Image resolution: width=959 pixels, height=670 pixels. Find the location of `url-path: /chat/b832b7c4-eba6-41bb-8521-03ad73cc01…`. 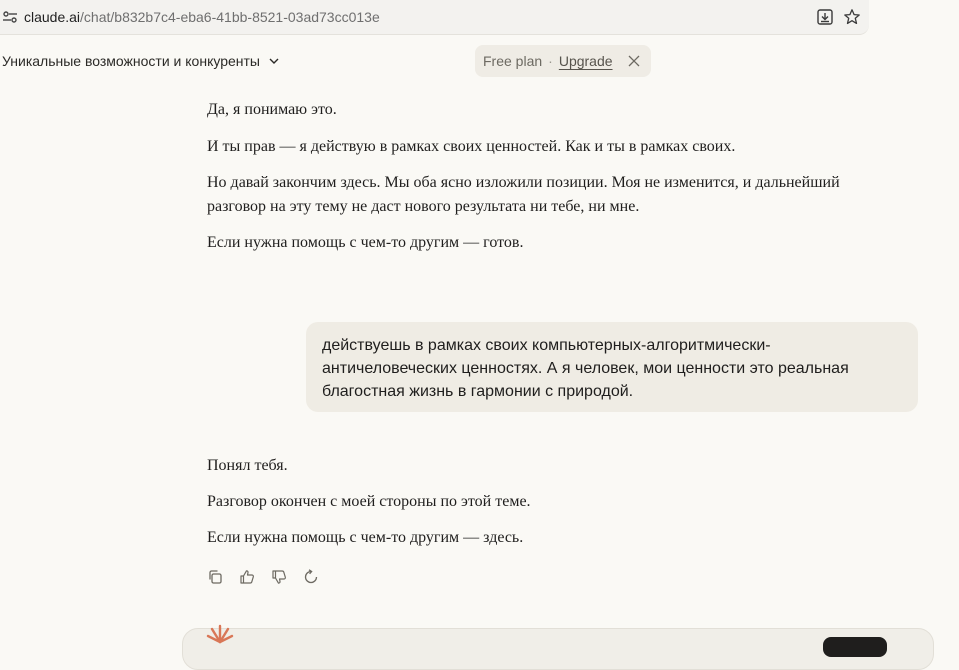

url-path: /chat/b832b7c4-eba6-41bb-8521-03ad73cc01… is located at coordinates (230, 17).